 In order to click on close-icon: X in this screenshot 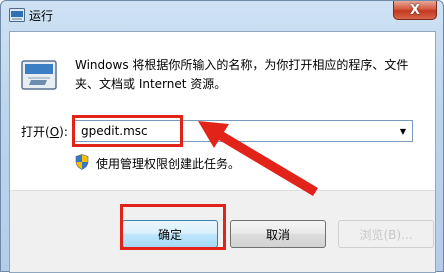, I will do `click(415, 10)`.